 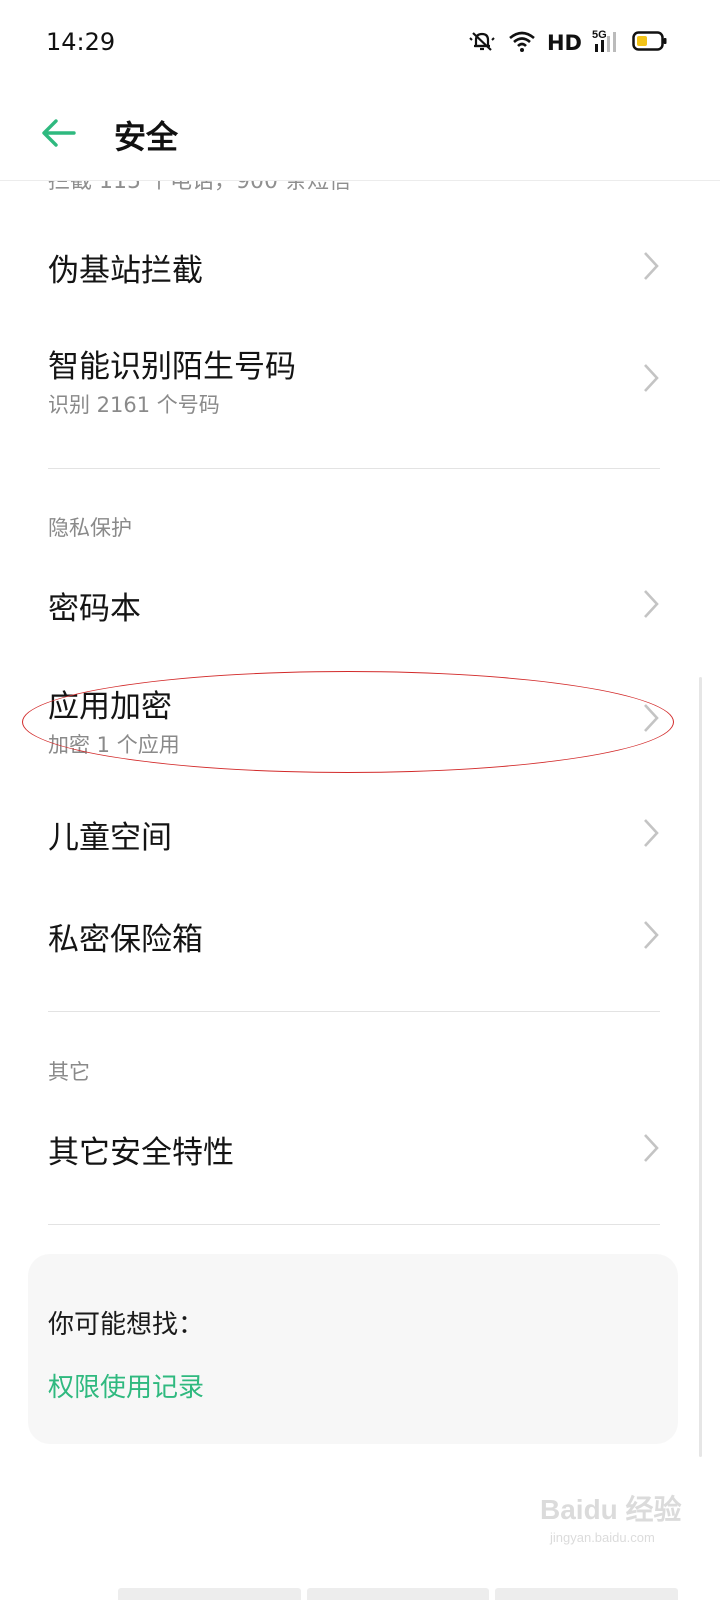 I want to click on list-item-kids-space: 儿童空间, so click(x=360, y=831).